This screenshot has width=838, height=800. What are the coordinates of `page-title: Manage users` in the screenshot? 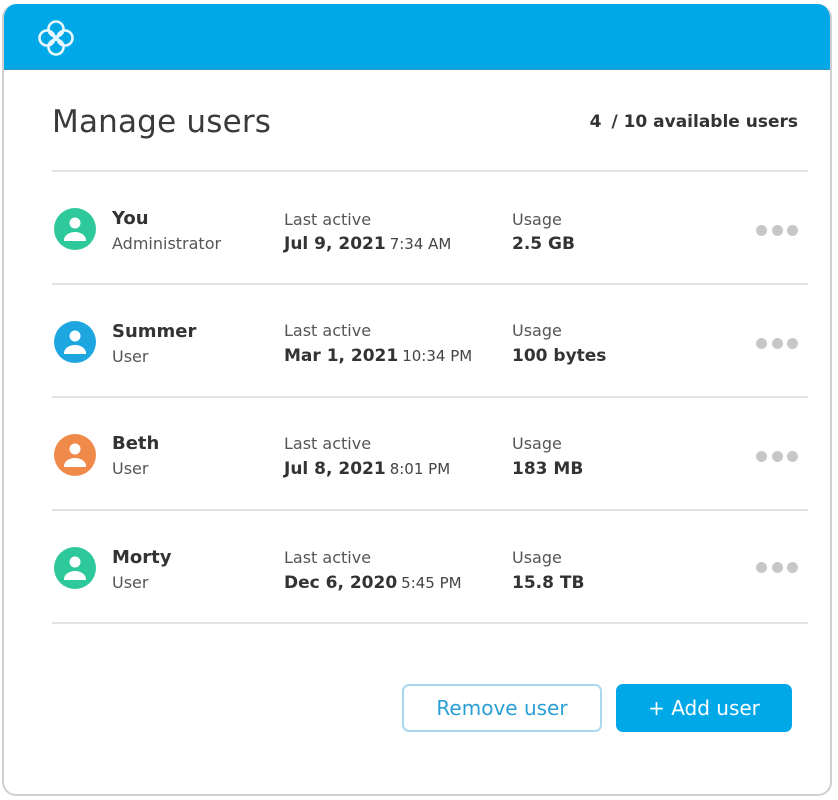 It's located at (162, 122).